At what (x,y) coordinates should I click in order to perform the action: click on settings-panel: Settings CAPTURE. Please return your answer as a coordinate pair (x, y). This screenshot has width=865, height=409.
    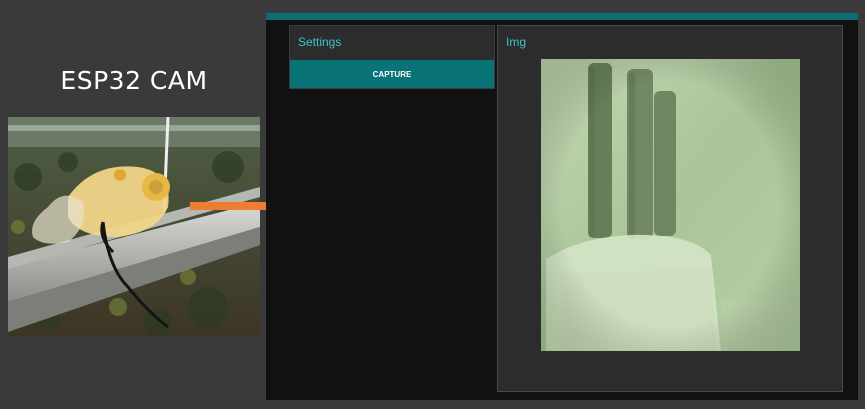
    Looking at the image, I should click on (392, 57).